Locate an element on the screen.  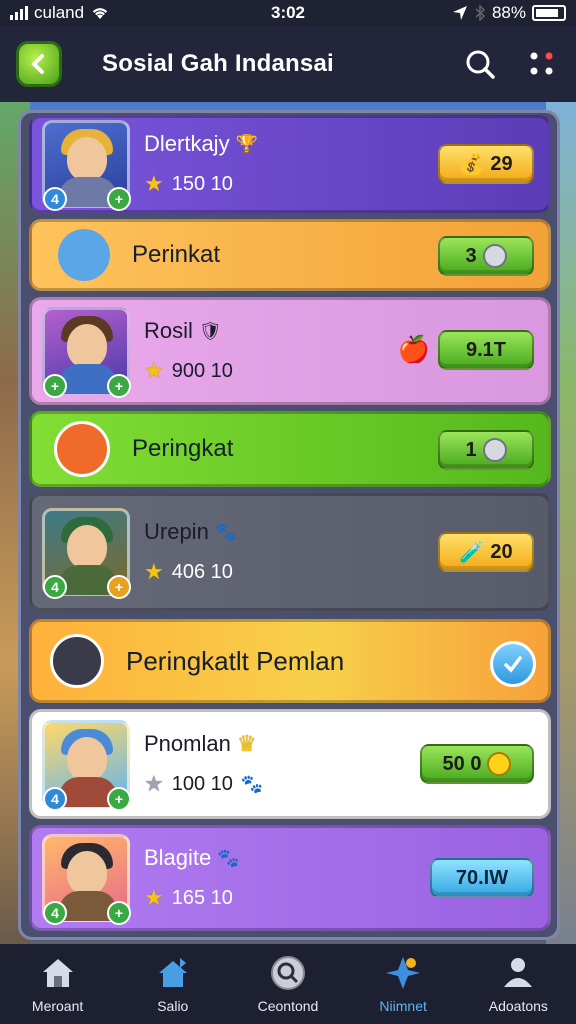
player-name: Urepin is located at coordinates (176, 531).